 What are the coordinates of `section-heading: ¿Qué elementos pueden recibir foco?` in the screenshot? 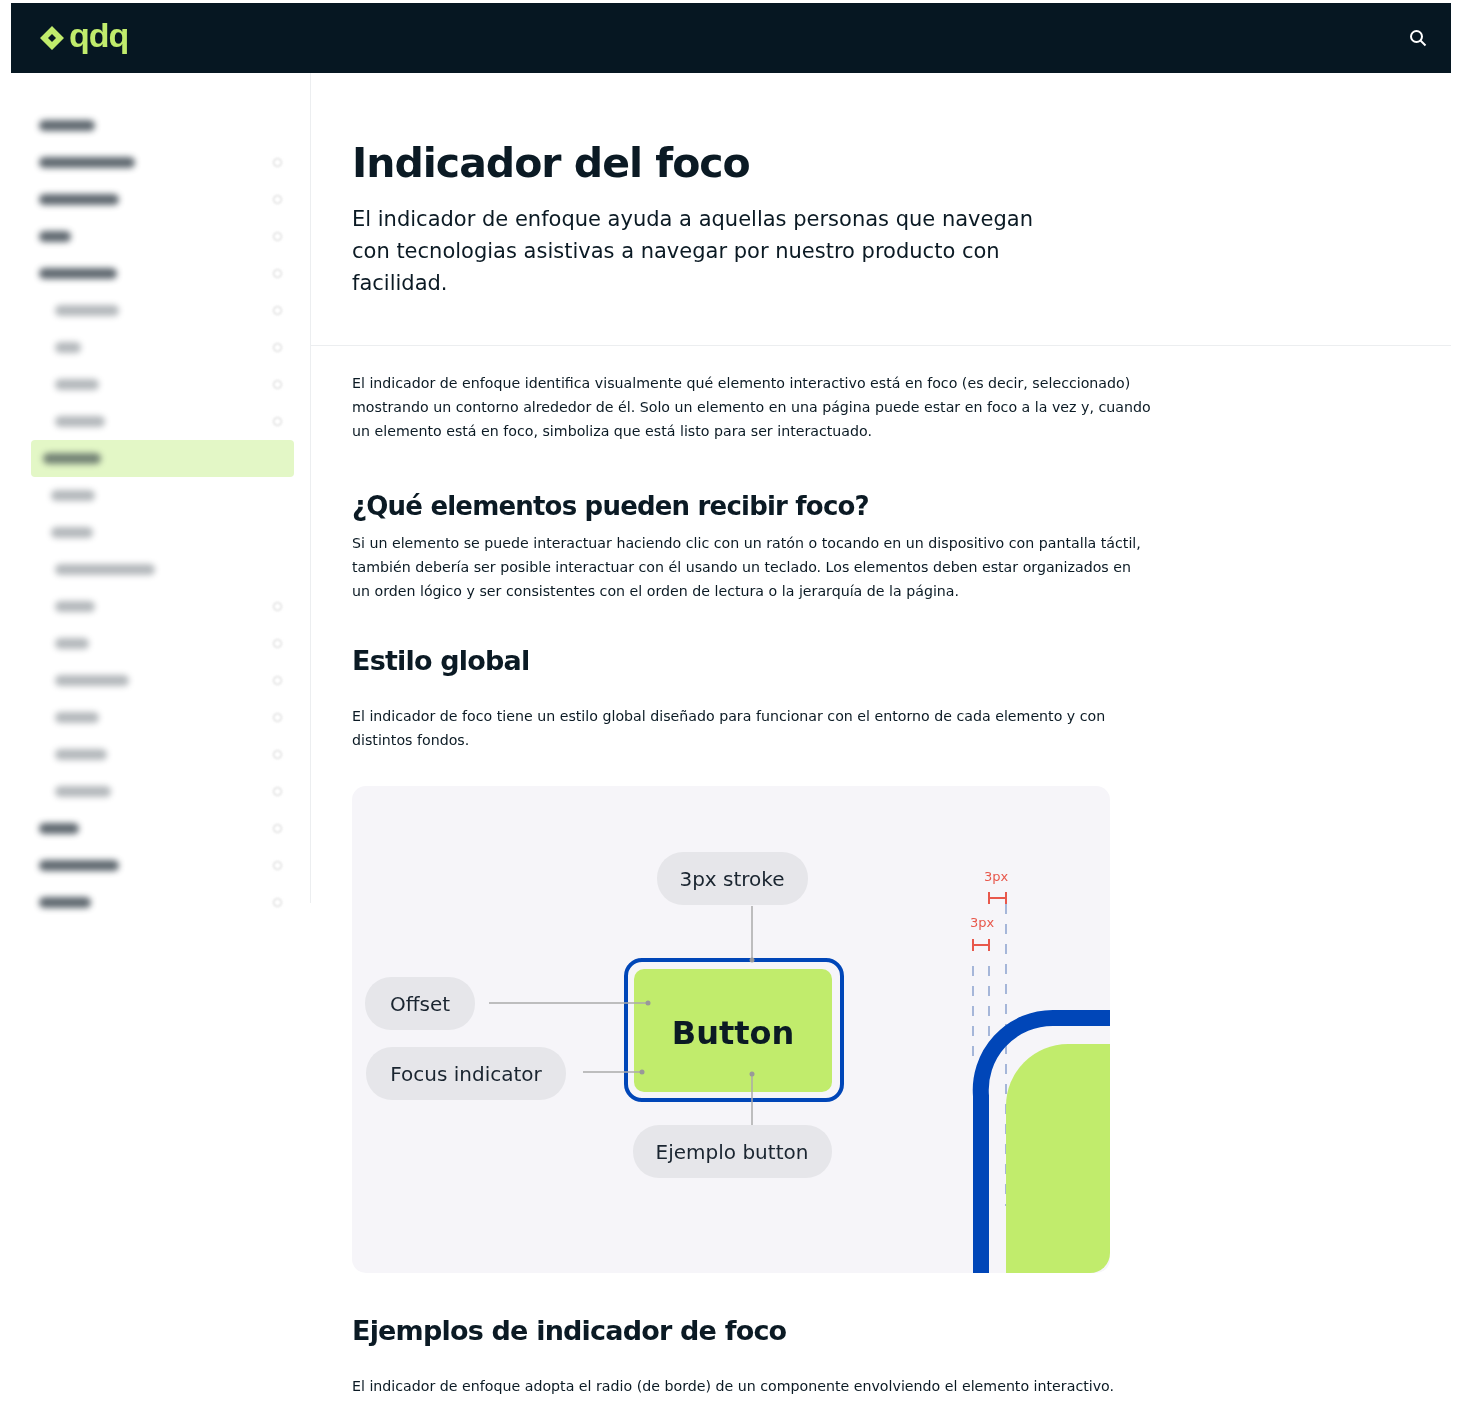 It's located at (611, 506).